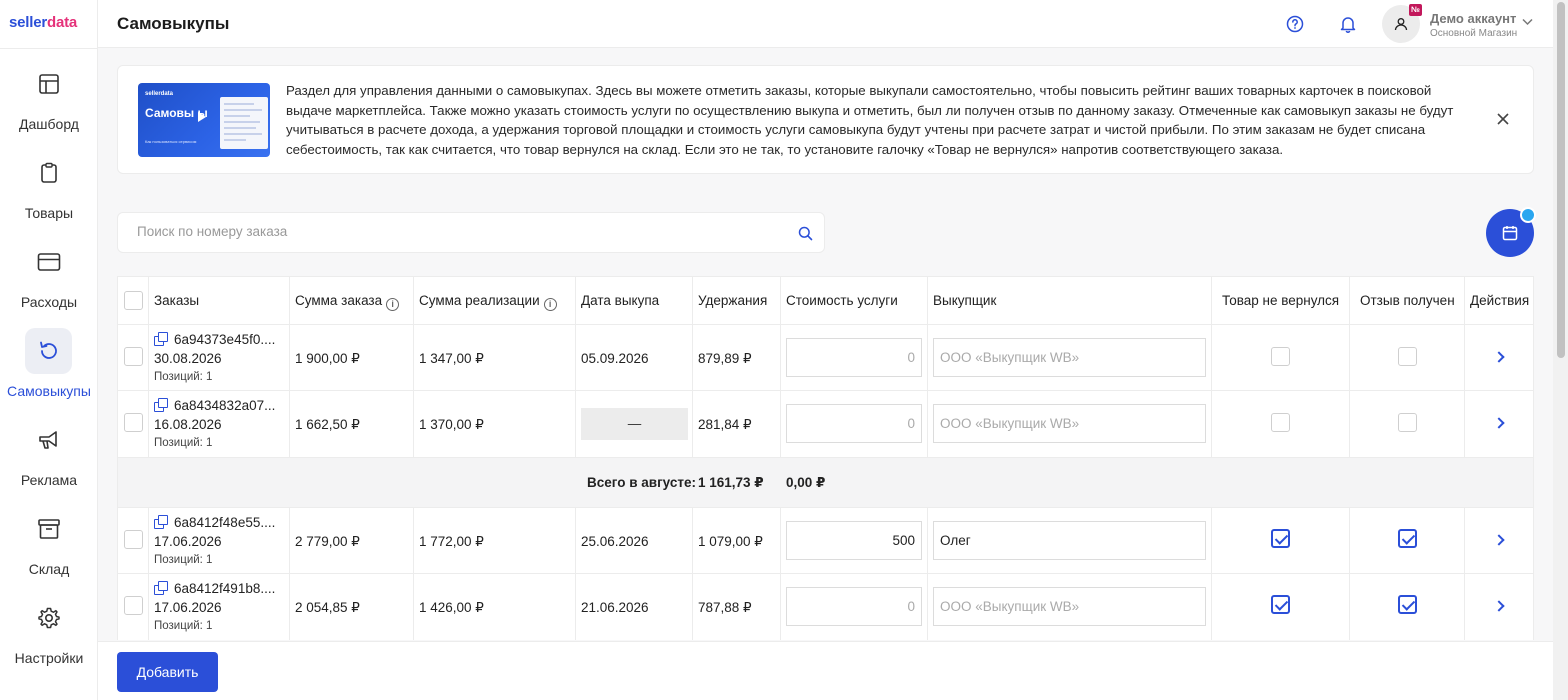 This screenshot has height=700, width=1568. I want to click on sidebar-divider, so click(49, 48).